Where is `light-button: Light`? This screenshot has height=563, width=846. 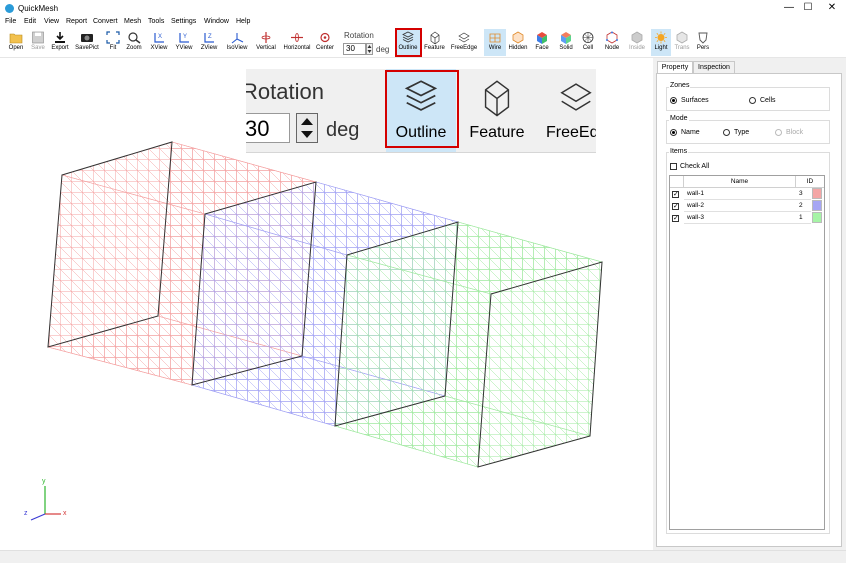 light-button: Light is located at coordinates (661, 42).